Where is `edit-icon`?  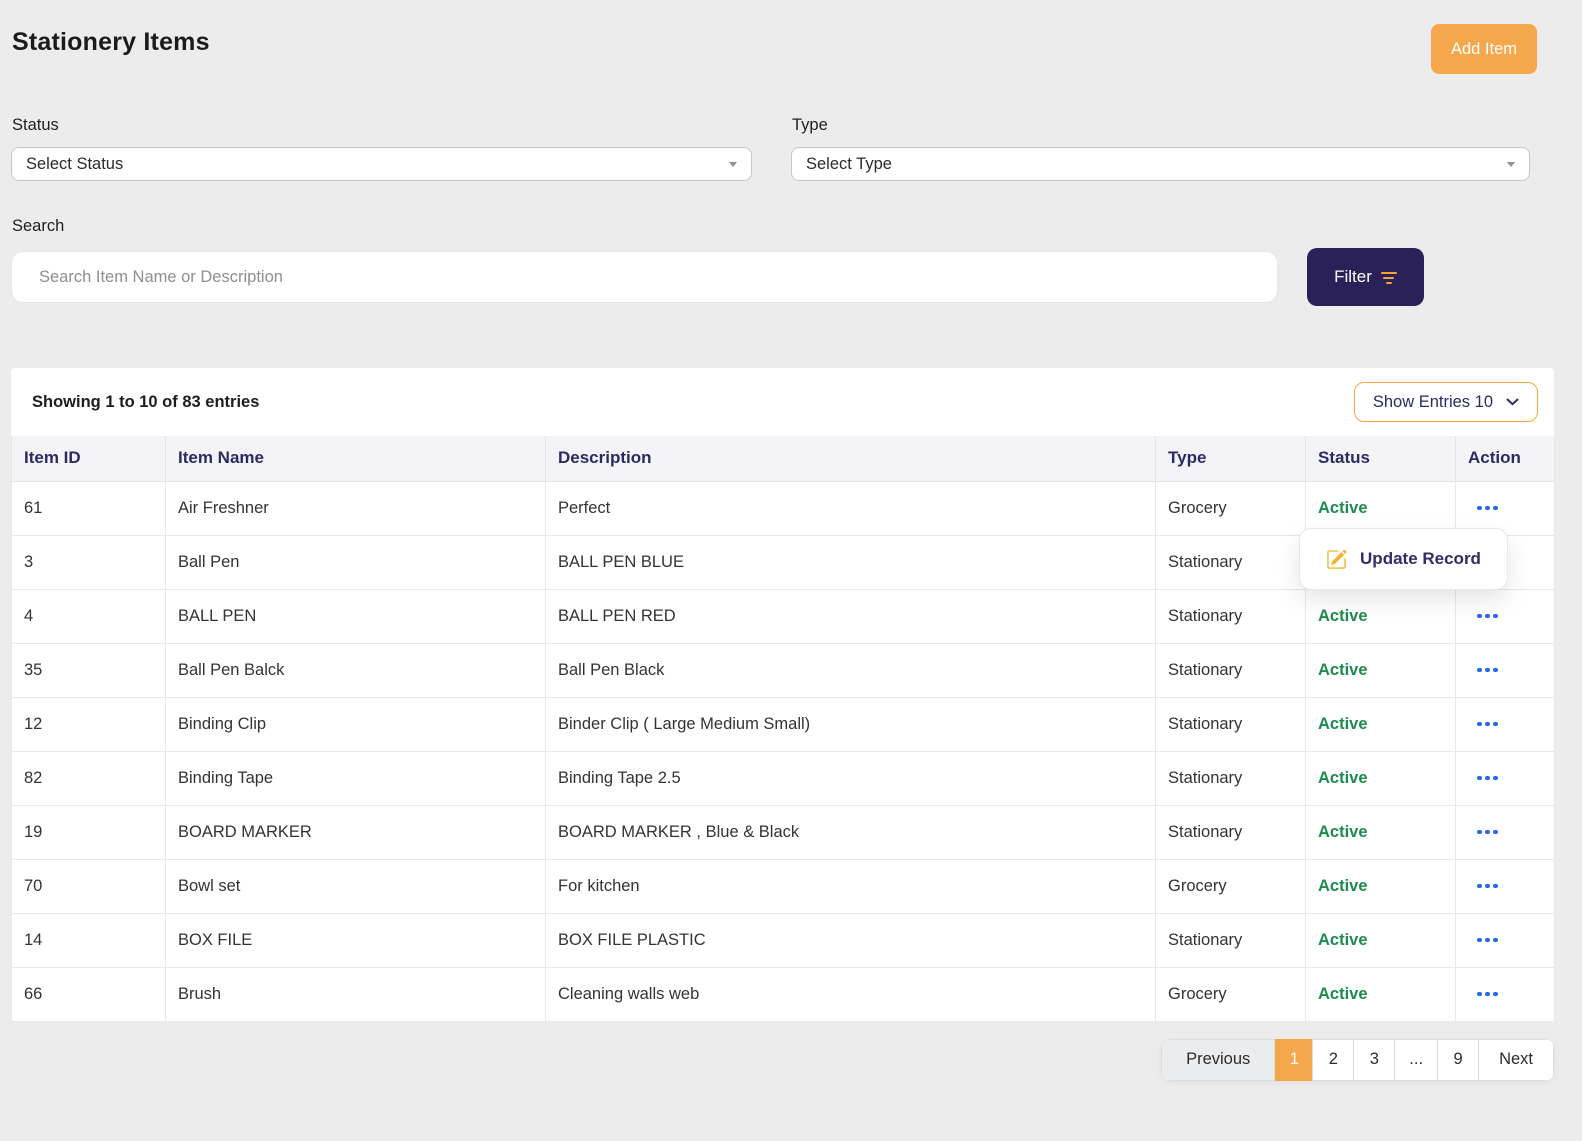
edit-icon is located at coordinates (1337, 559).